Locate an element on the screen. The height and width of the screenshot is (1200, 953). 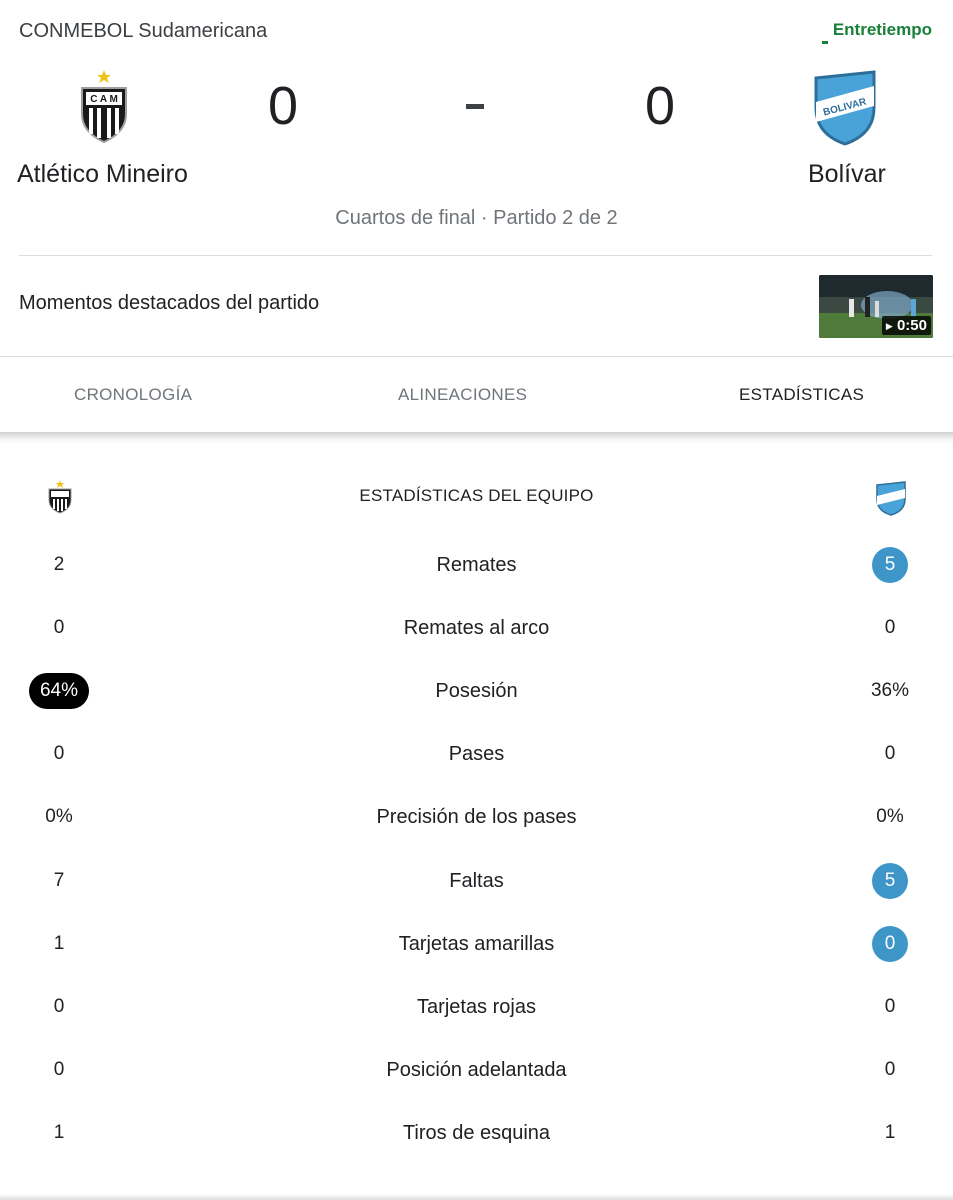
divider is located at coordinates (475, 255).